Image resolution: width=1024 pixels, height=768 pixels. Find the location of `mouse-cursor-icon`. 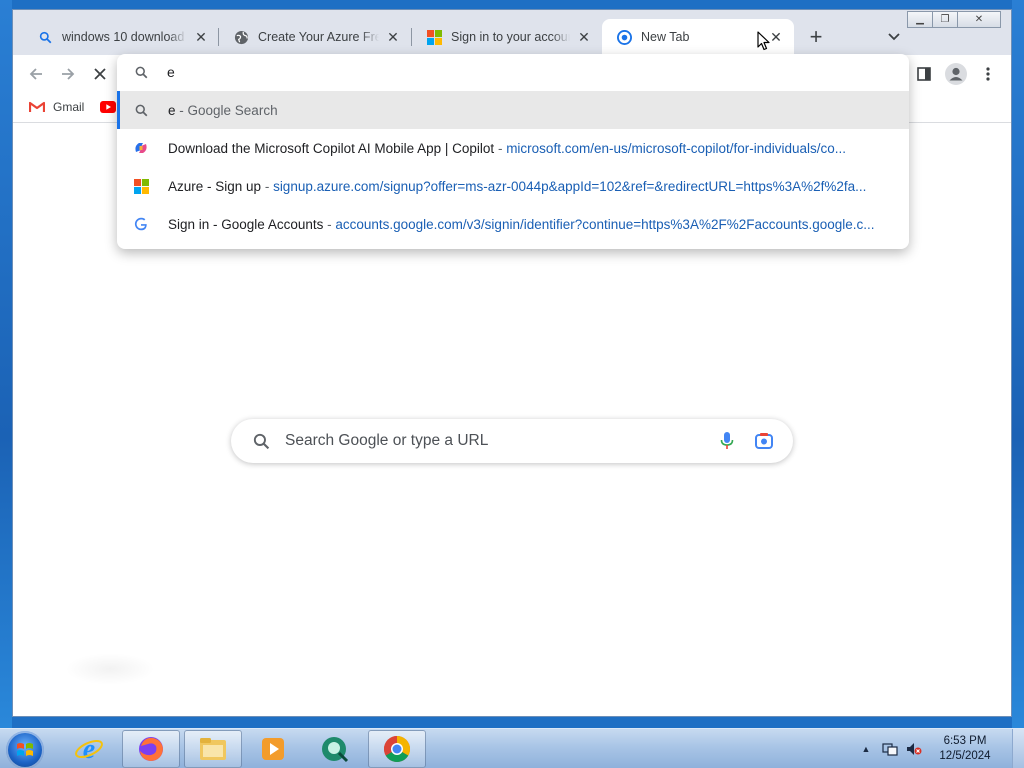

mouse-cursor-icon is located at coordinates (763, 41).